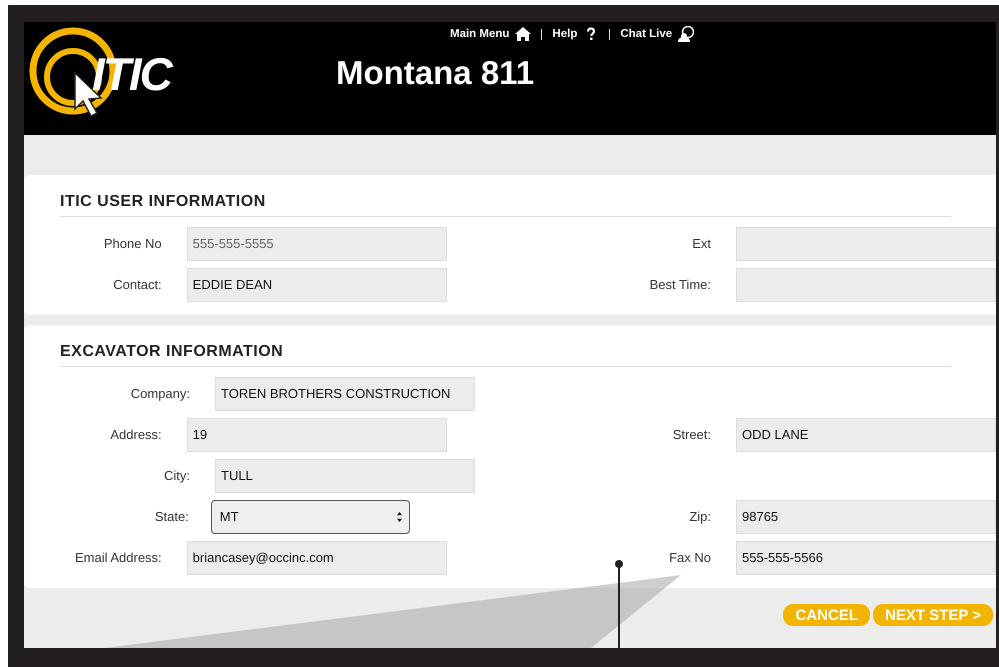 This screenshot has height=667, width=999. I want to click on input-field: TULL, so click(345, 475).